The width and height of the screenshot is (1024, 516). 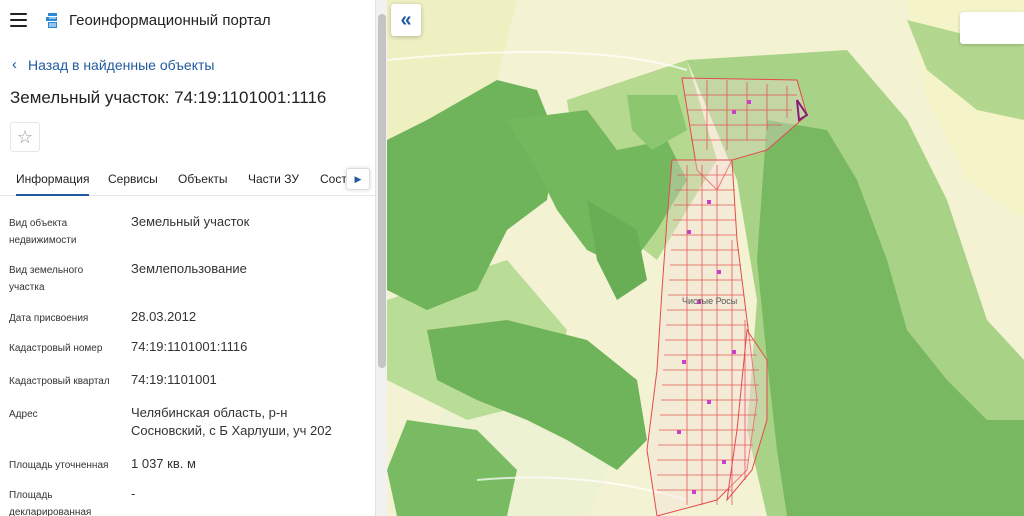 What do you see at coordinates (334, 179) in the screenshot?
I see `tab-composition: Состав` at bounding box center [334, 179].